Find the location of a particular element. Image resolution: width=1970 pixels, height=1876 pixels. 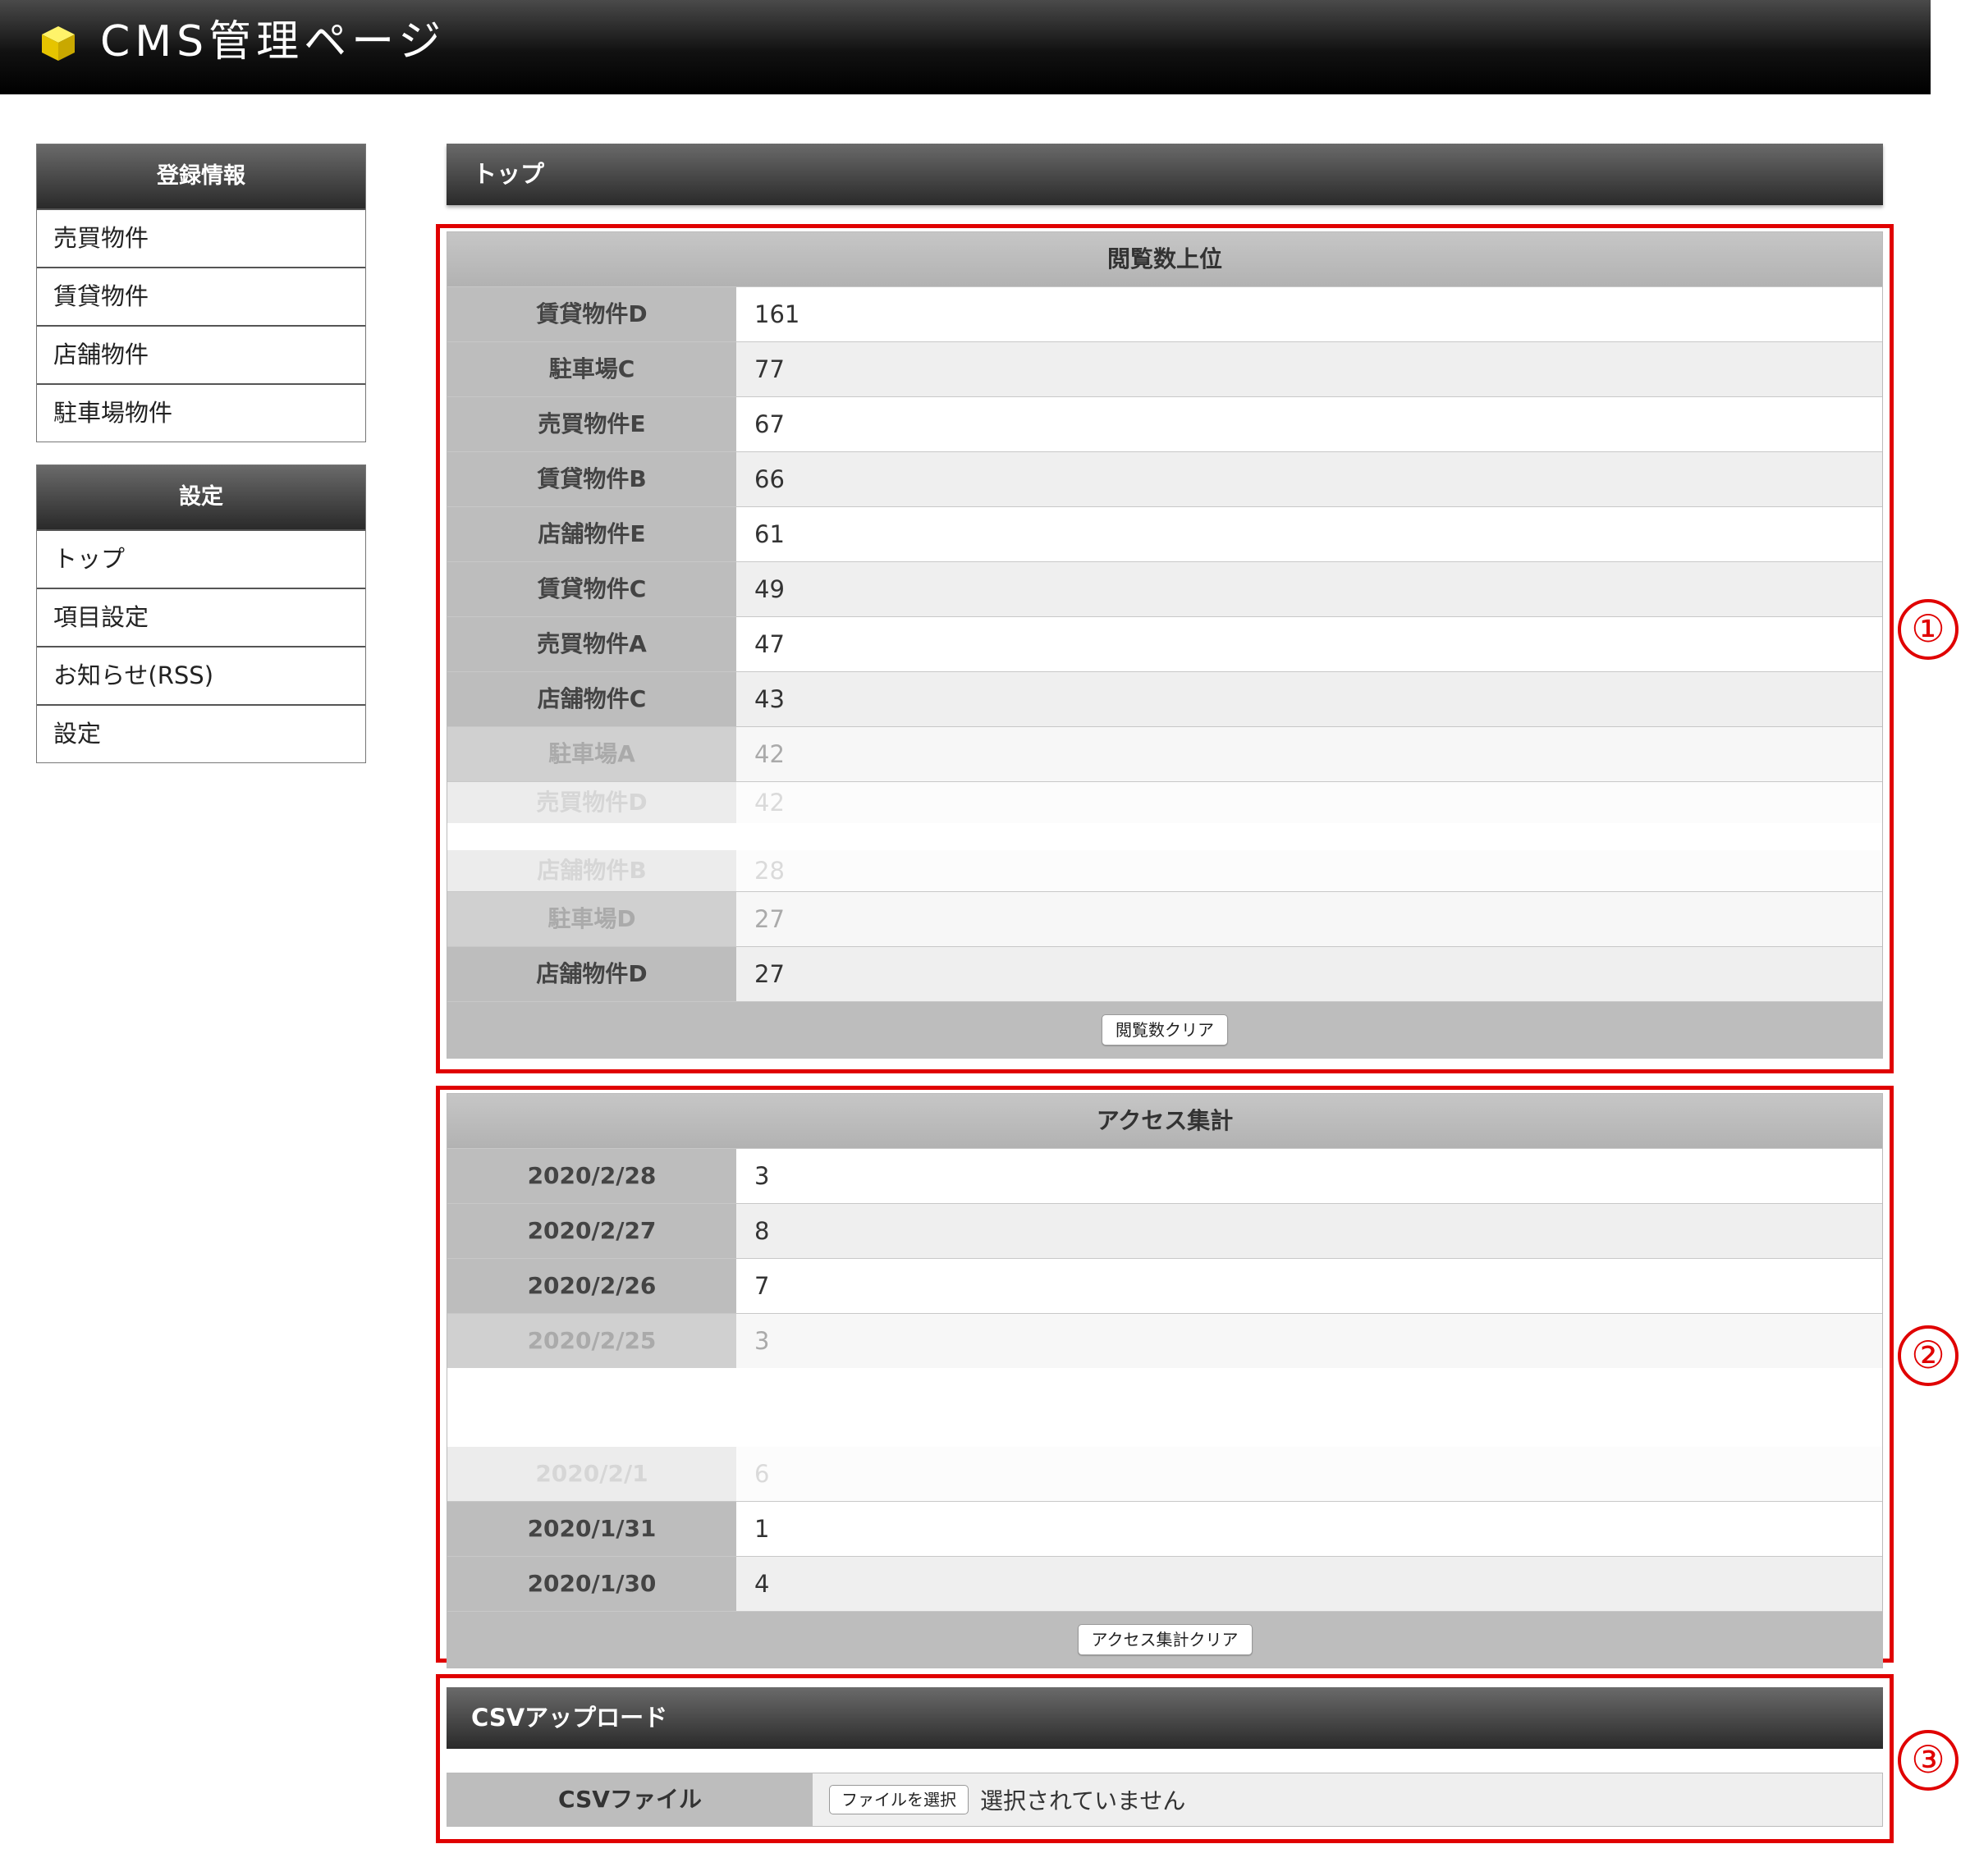

sidebar-item-news-rss: お知らせ(RSS) is located at coordinates (201, 675).